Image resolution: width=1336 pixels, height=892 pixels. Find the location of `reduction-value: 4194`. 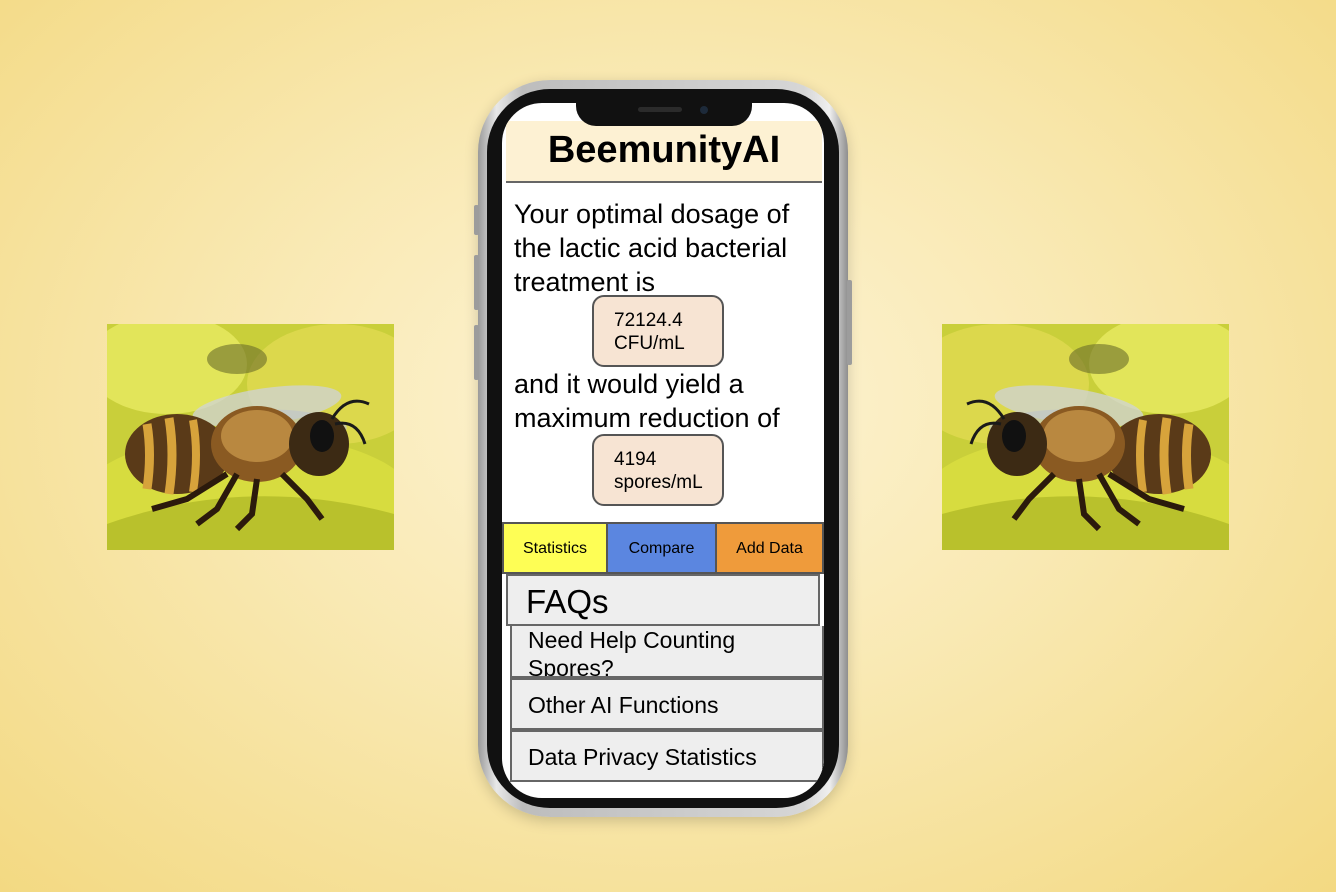

reduction-value: 4194 is located at coordinates (635, 459).